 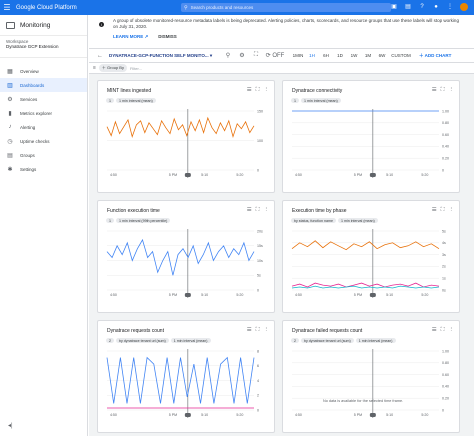 What do you see at coordinates (401, 55) in the screenshot?
I see `range-custom: CUSTOM` at bounding box center [401, 55].